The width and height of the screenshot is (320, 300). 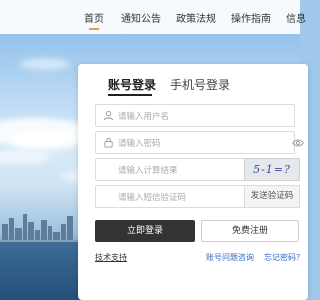 I want to click on sms-placeholder: 请输入短信验证码, so click(x=152, y=198).